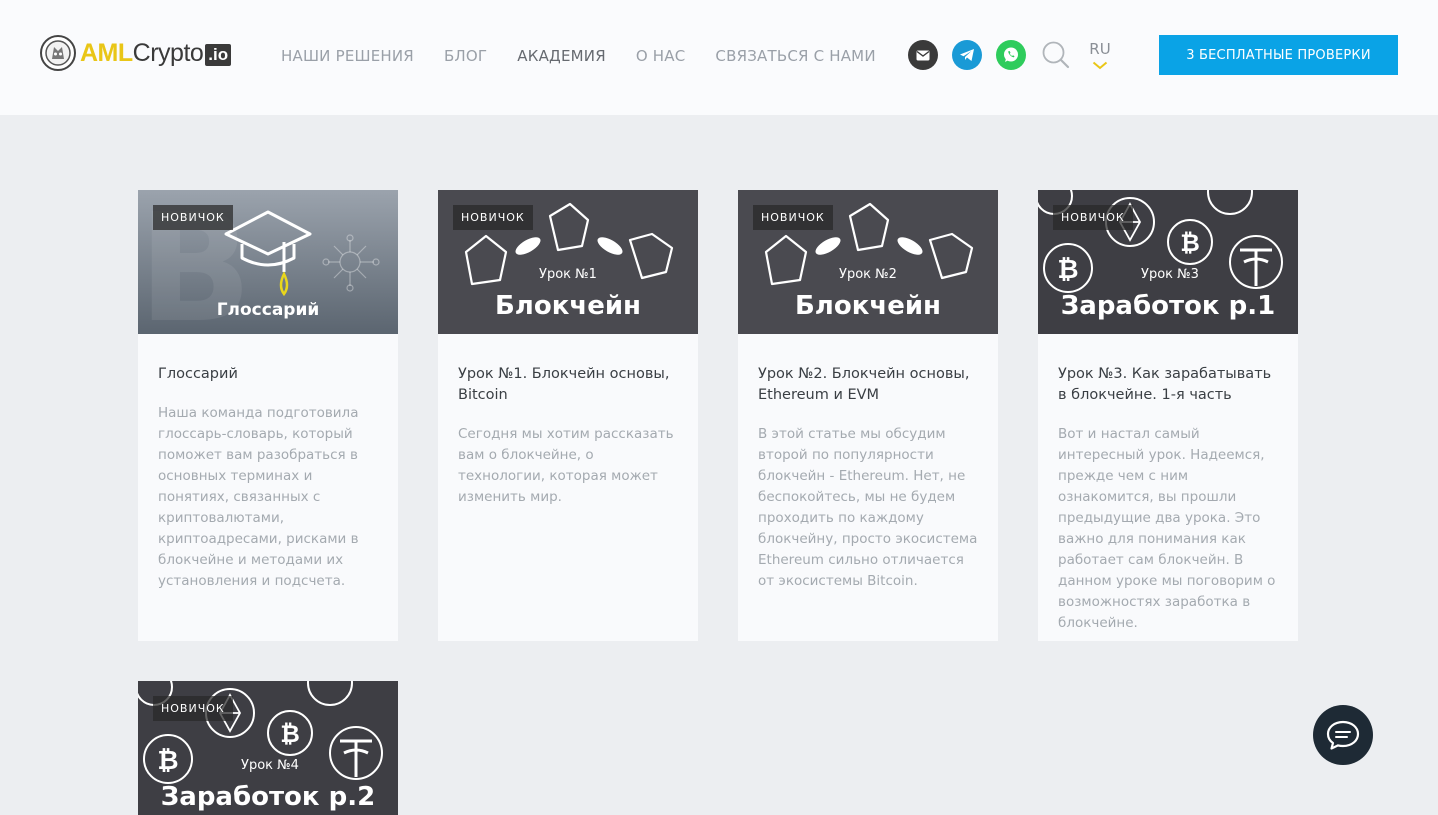  I want to click on mail-icon, so click(923, 55).